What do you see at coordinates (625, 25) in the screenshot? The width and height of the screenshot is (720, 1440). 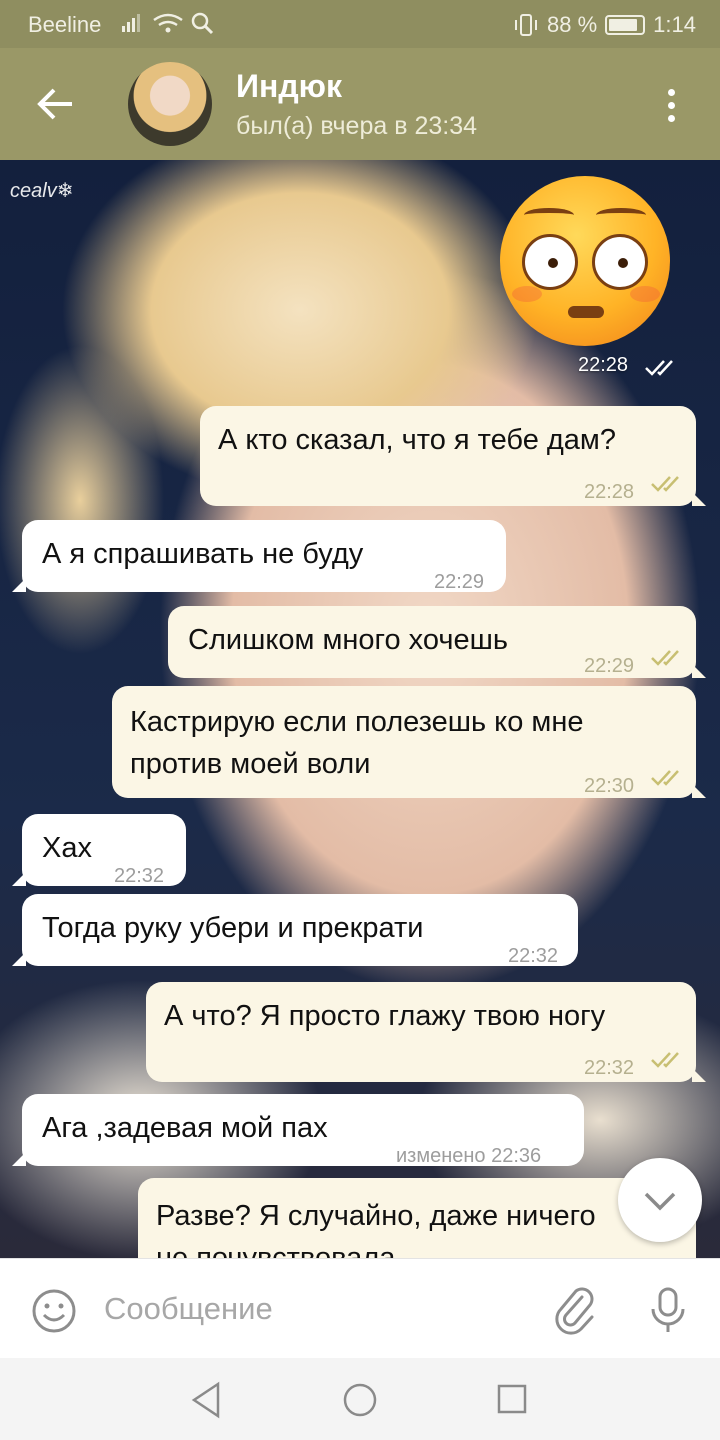 I see `battery-icon` at bounding box center [625, 25].